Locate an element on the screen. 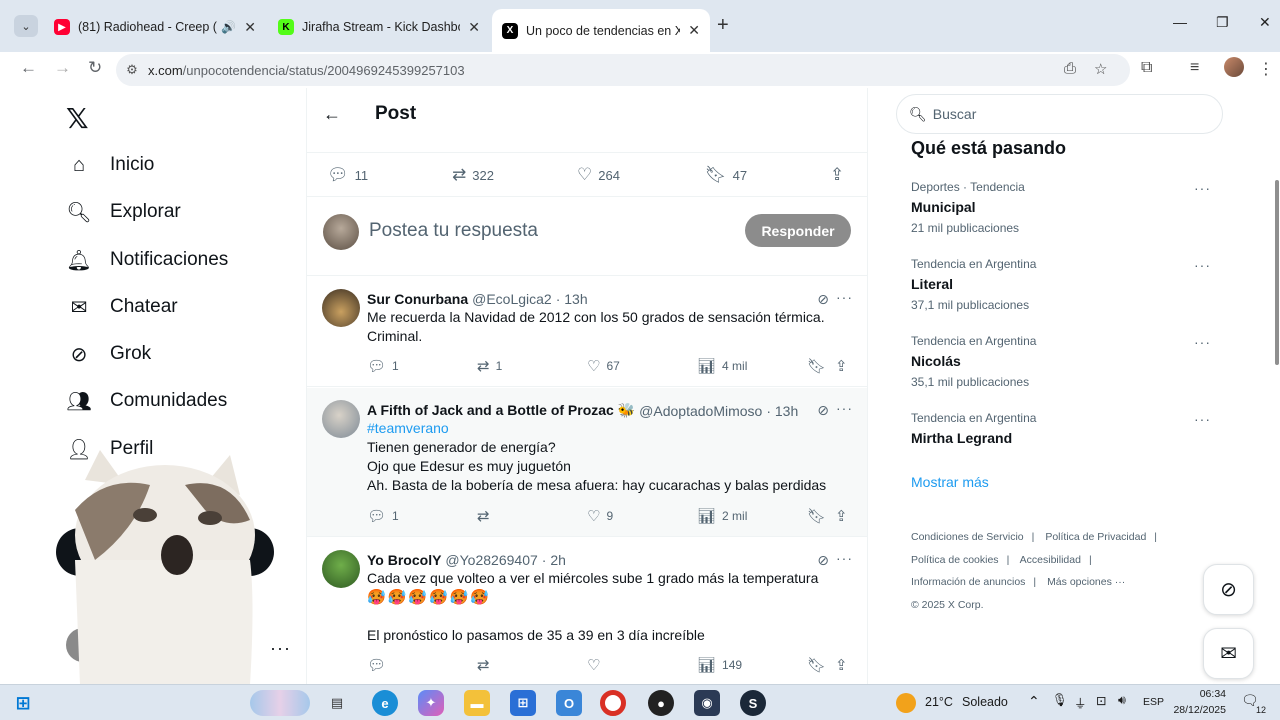  account-more-icon: ··· is located at coordinates (280, 648).